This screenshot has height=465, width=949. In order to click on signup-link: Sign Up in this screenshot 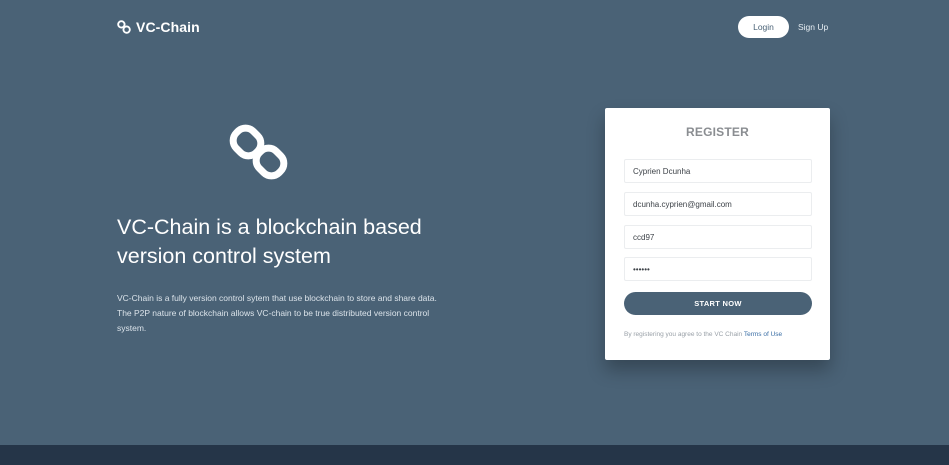, I will do `click(813, 27)`.